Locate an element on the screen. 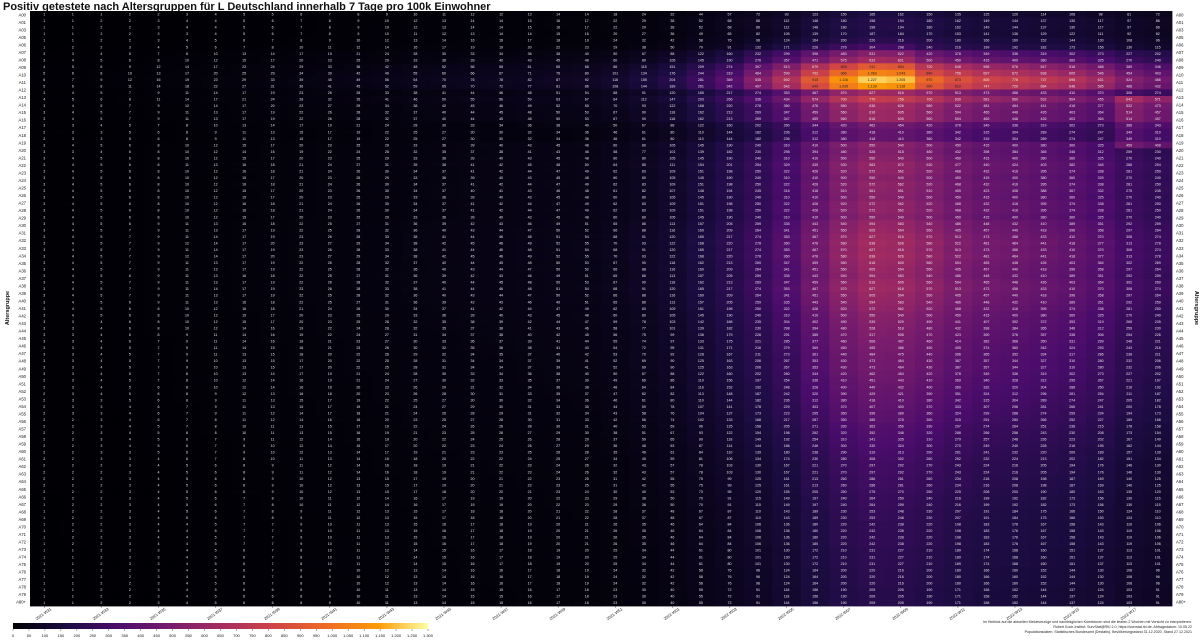  cell-label: 22 is located at coordinates (330, 328).